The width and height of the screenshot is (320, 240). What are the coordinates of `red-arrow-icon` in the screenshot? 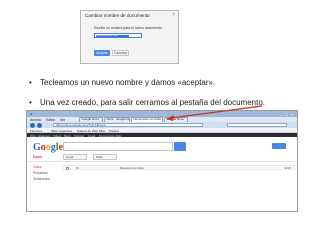 It's located at (214, 113).